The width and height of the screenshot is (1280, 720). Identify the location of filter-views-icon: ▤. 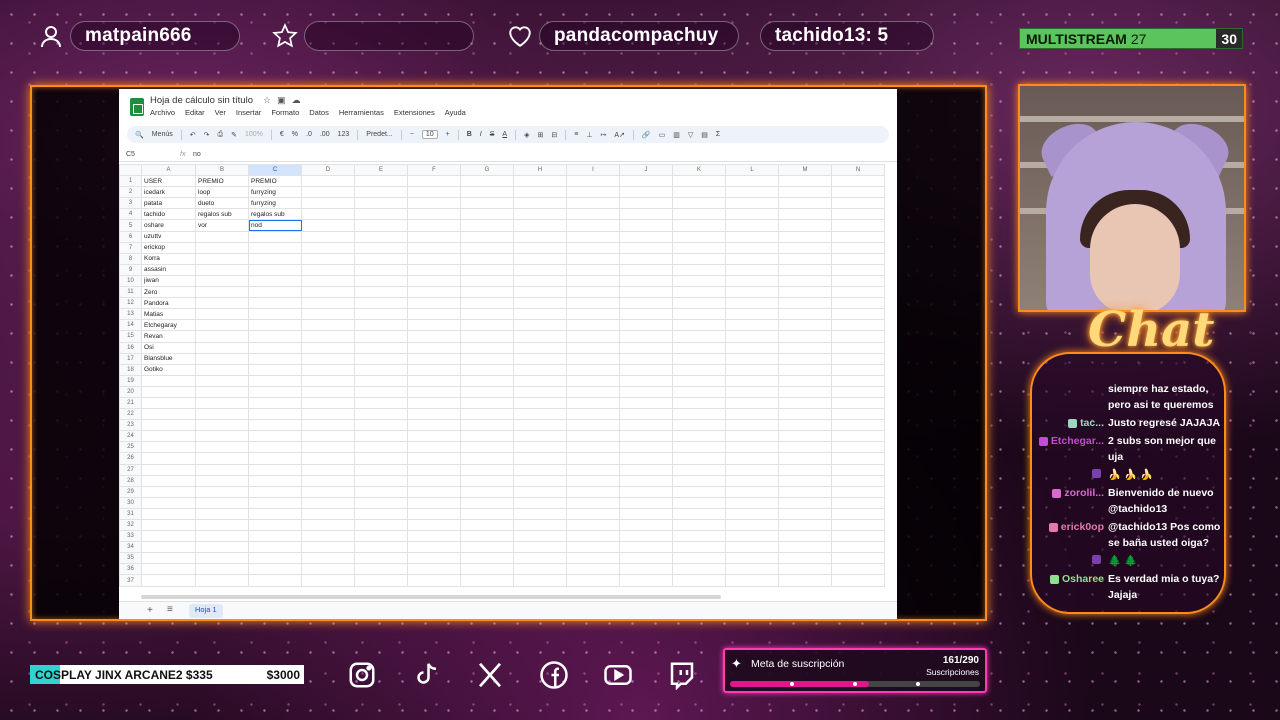
(704, 135).